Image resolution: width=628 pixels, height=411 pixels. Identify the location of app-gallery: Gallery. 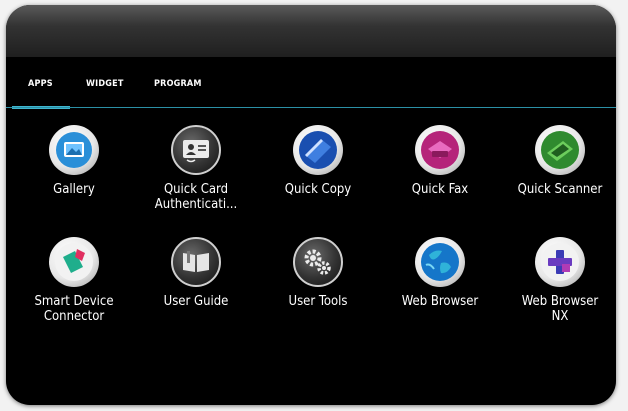
(74, 175).